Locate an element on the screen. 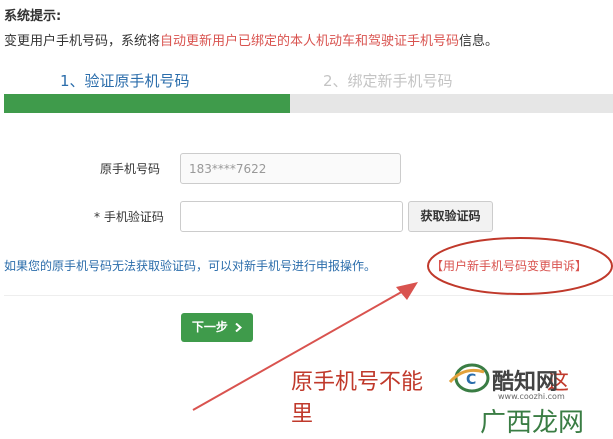 This screenshot has width=613, height=439. annotation-arrow-head is located at coordinates (407, 291).